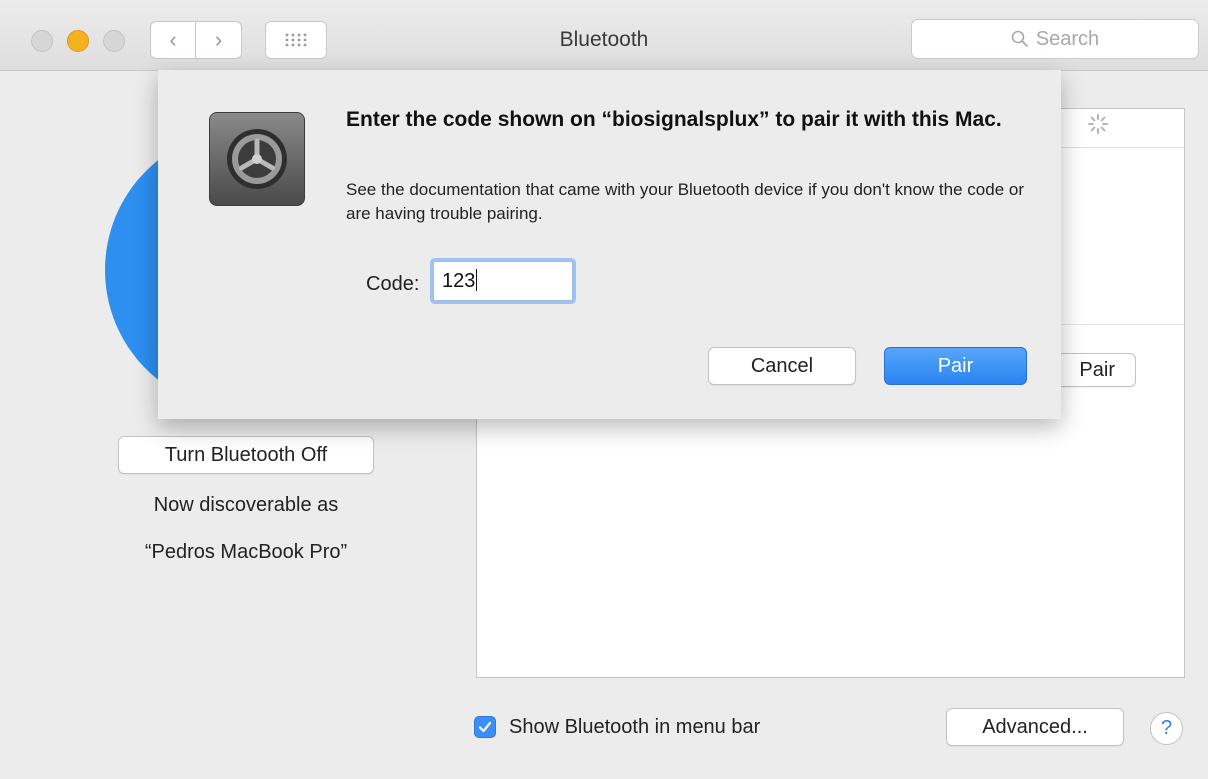 The height and width of the screenshot is (779, 1208). I want to click on show-in-menubar-label: Show Bluetooth in menu bar, so click(634, 727).